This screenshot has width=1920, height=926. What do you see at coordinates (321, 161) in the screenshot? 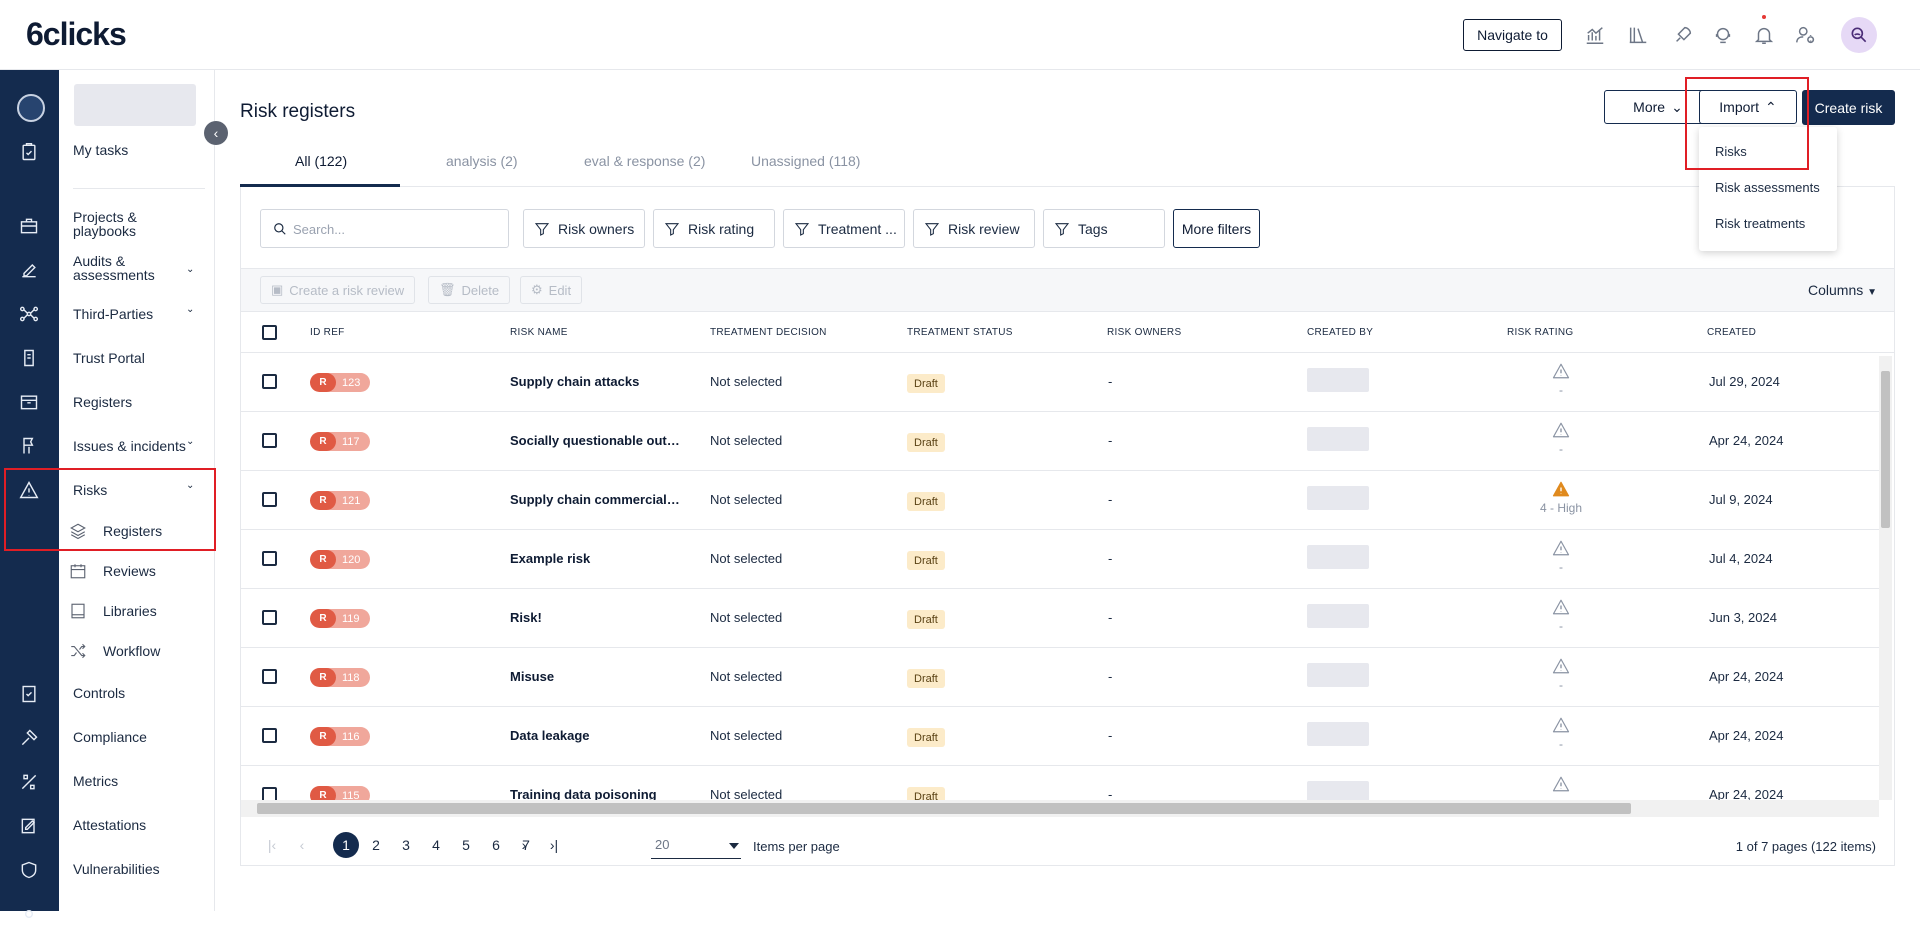
I see `tab-all: All (122)` at bounding box center [321, 161].